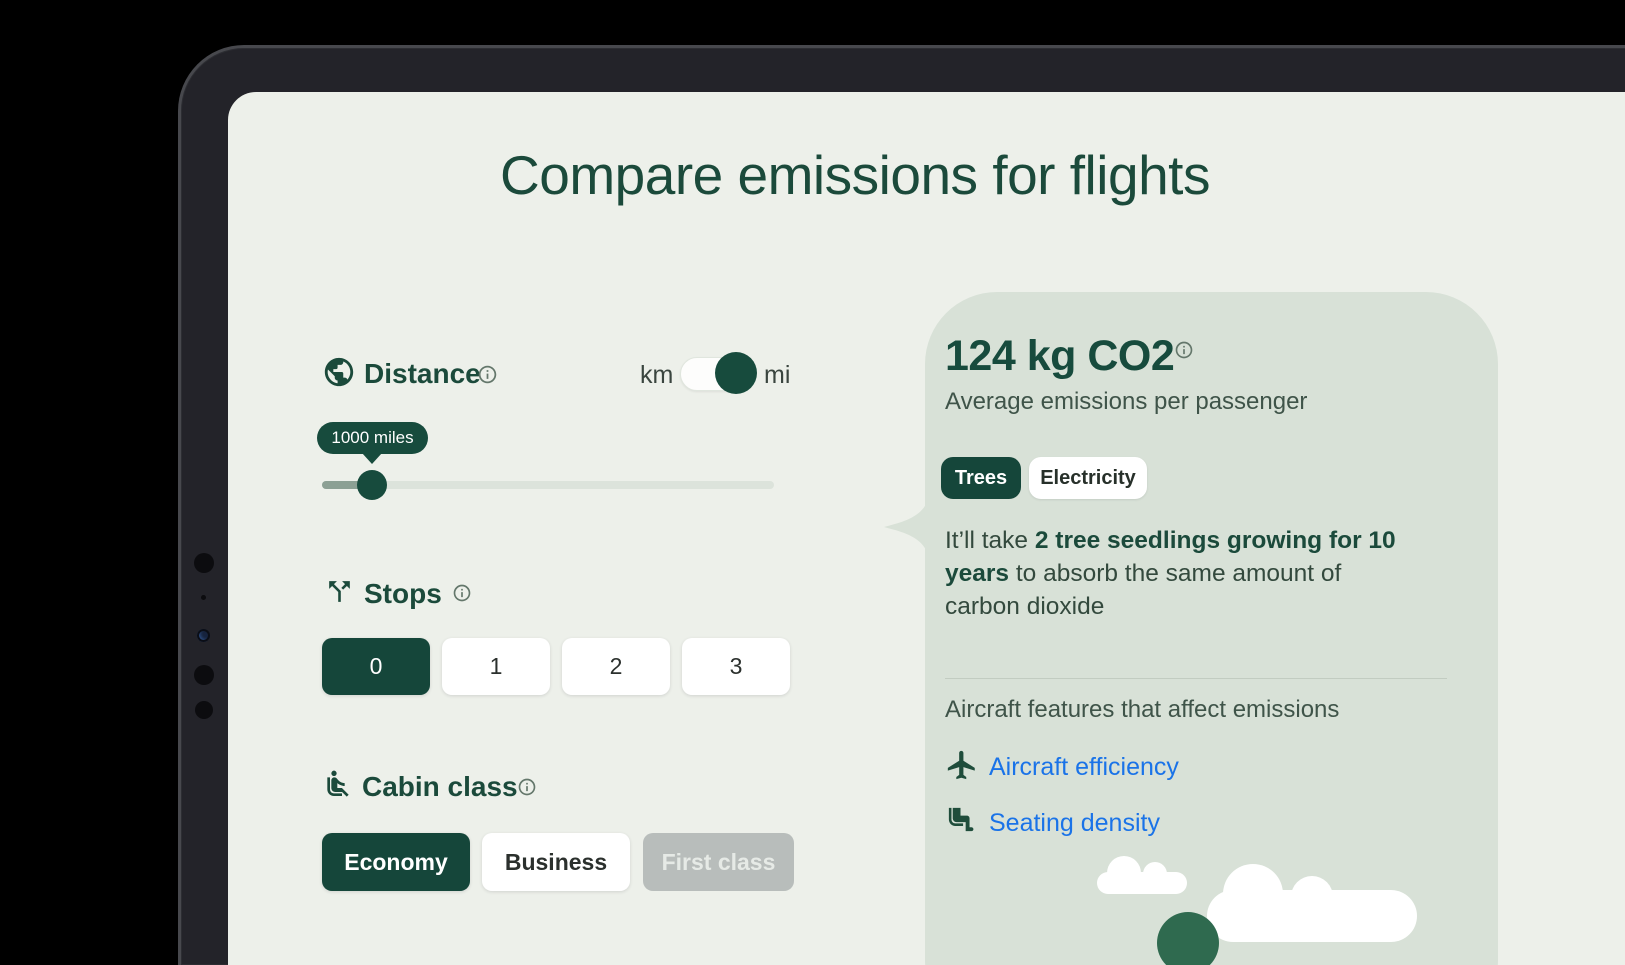  I want to click on seat-recline-icon, so click(338, 783).